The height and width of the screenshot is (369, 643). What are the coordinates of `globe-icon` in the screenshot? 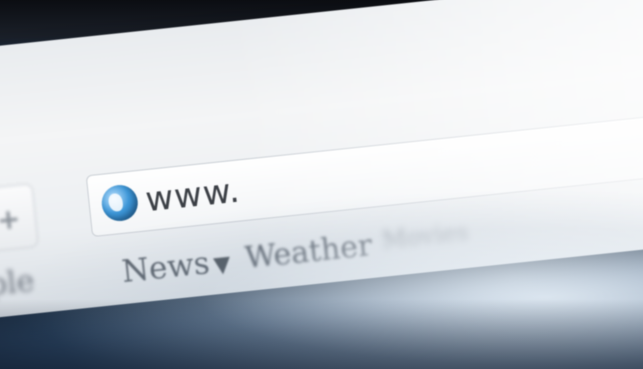 It's located at (119, 203).